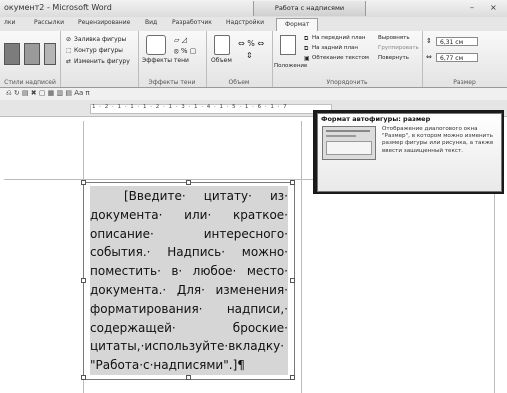 This screenshot has width=507, height=393. I want to click on text-line: цитаты,·используйте·вкладку·, so click(187, 346).